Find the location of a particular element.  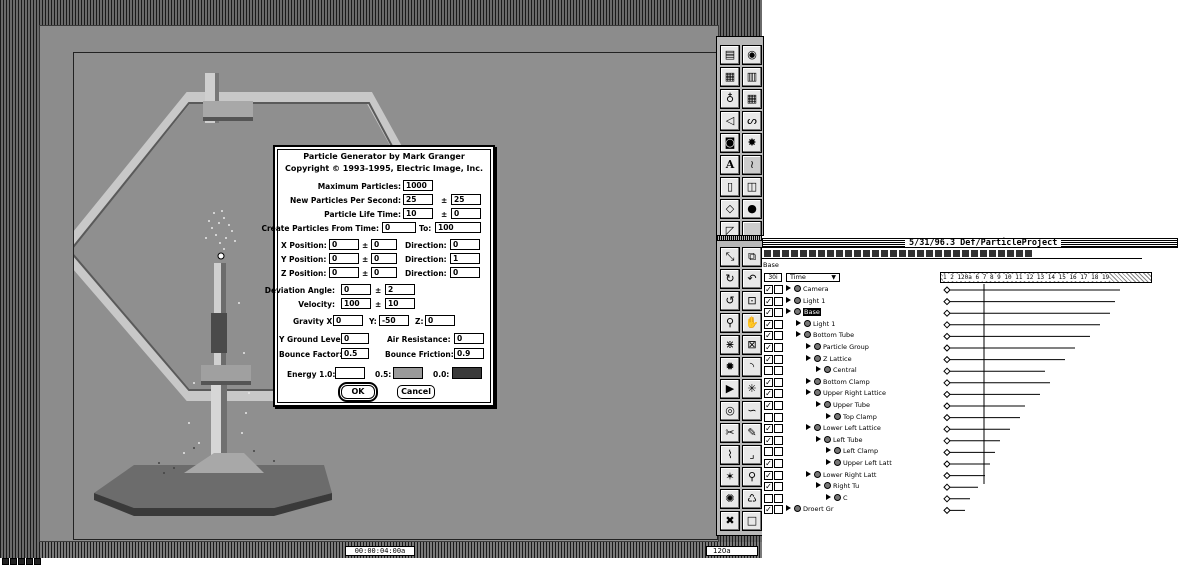

magnifier-icon: ⚲ is located at coordinates (730, 323).